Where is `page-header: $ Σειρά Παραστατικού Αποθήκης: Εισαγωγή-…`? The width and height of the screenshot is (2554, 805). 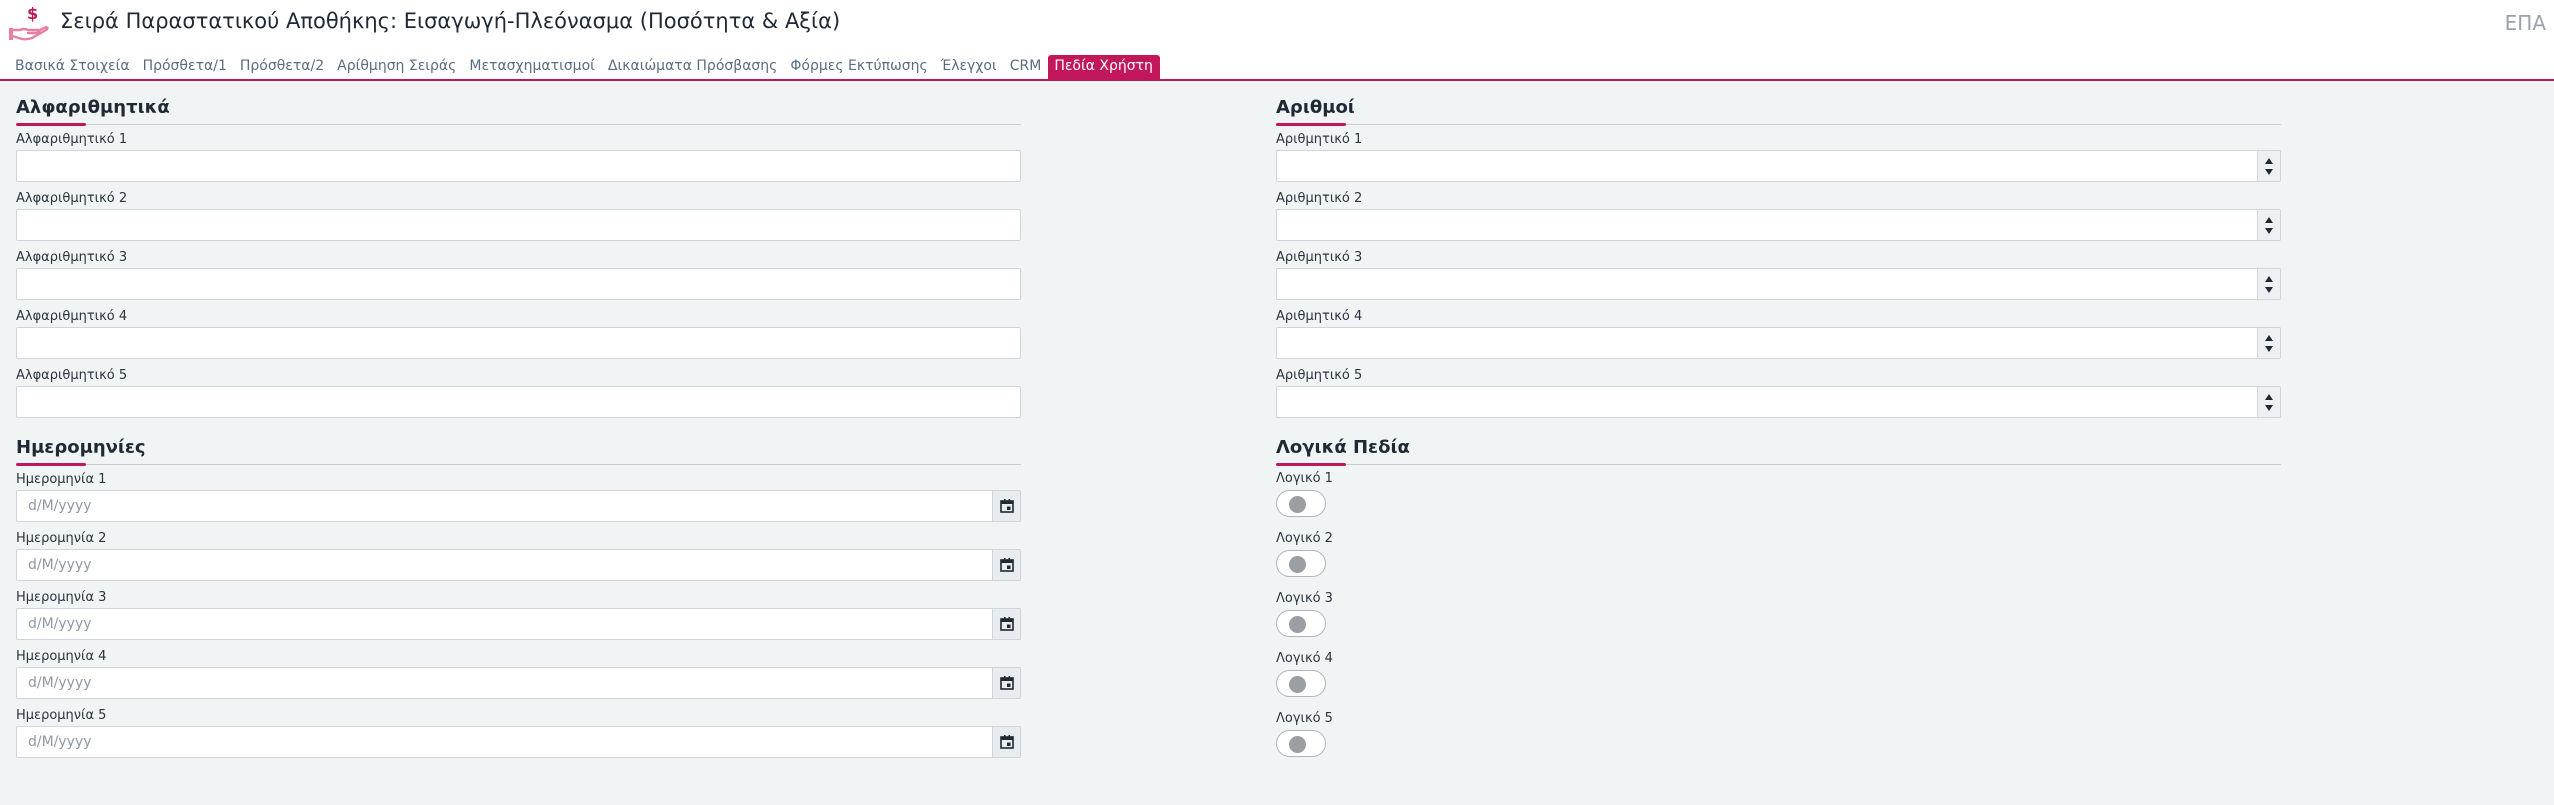 page-header: $ Σειρά Παραστατικού Αποθήκης: Εισαγωγή-… is located at coordinates (1277, 25).